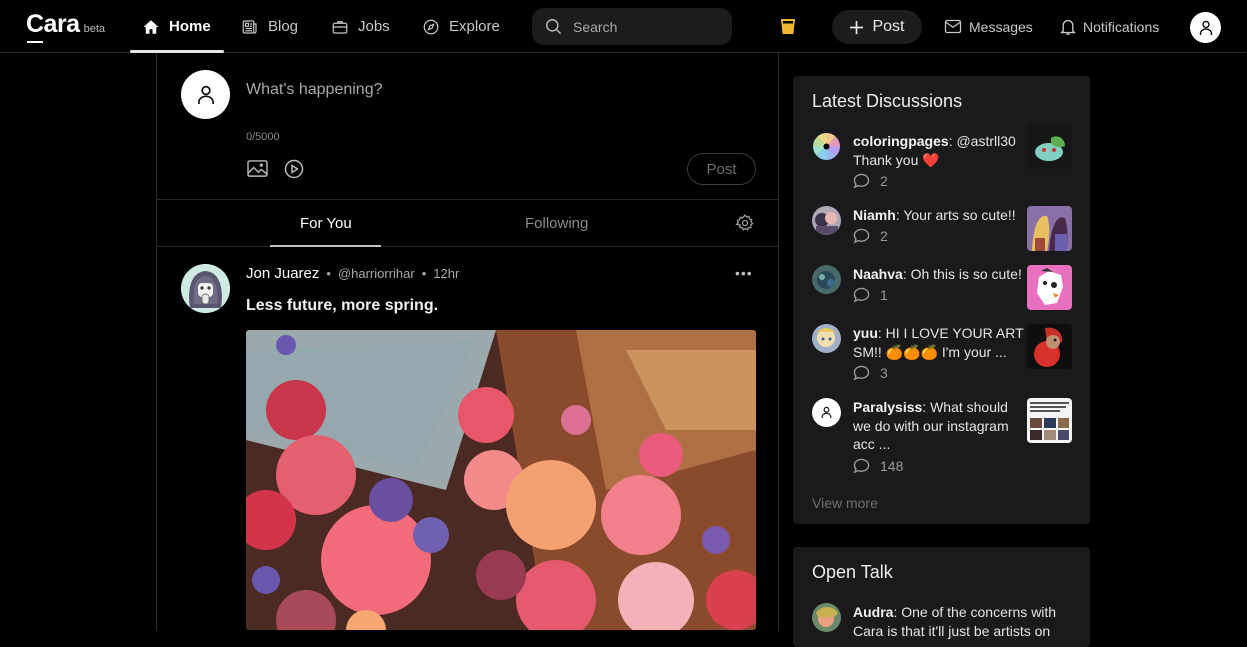 This screenshot has height=647, width=1247. What do you see at coordinates (878, 274) in the screenshot?
I see `discussion-user: Naahva` at bounding box center [878, 274].